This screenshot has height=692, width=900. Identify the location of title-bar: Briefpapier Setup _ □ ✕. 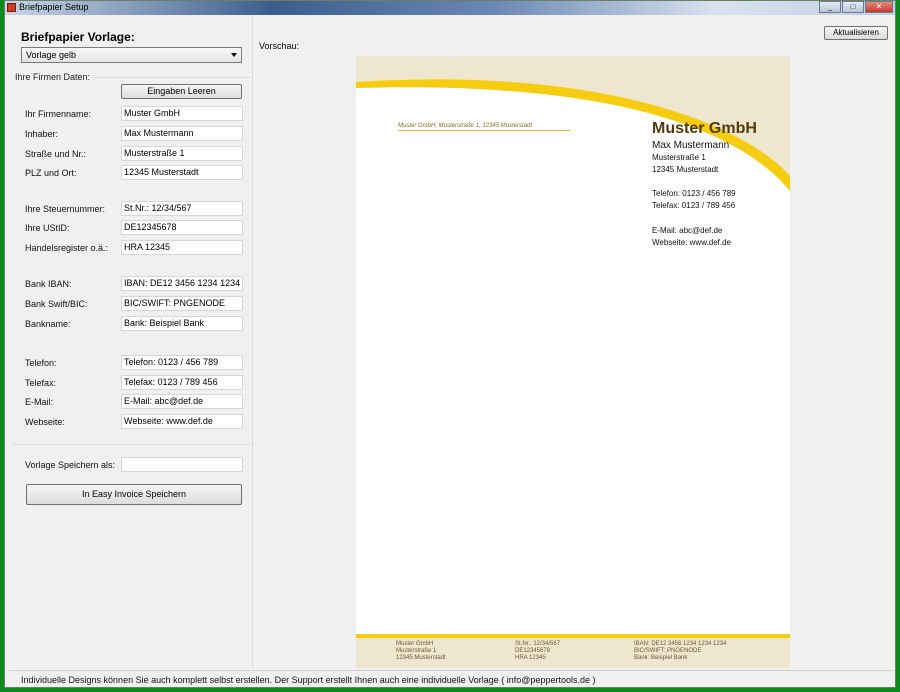
(450, 8).